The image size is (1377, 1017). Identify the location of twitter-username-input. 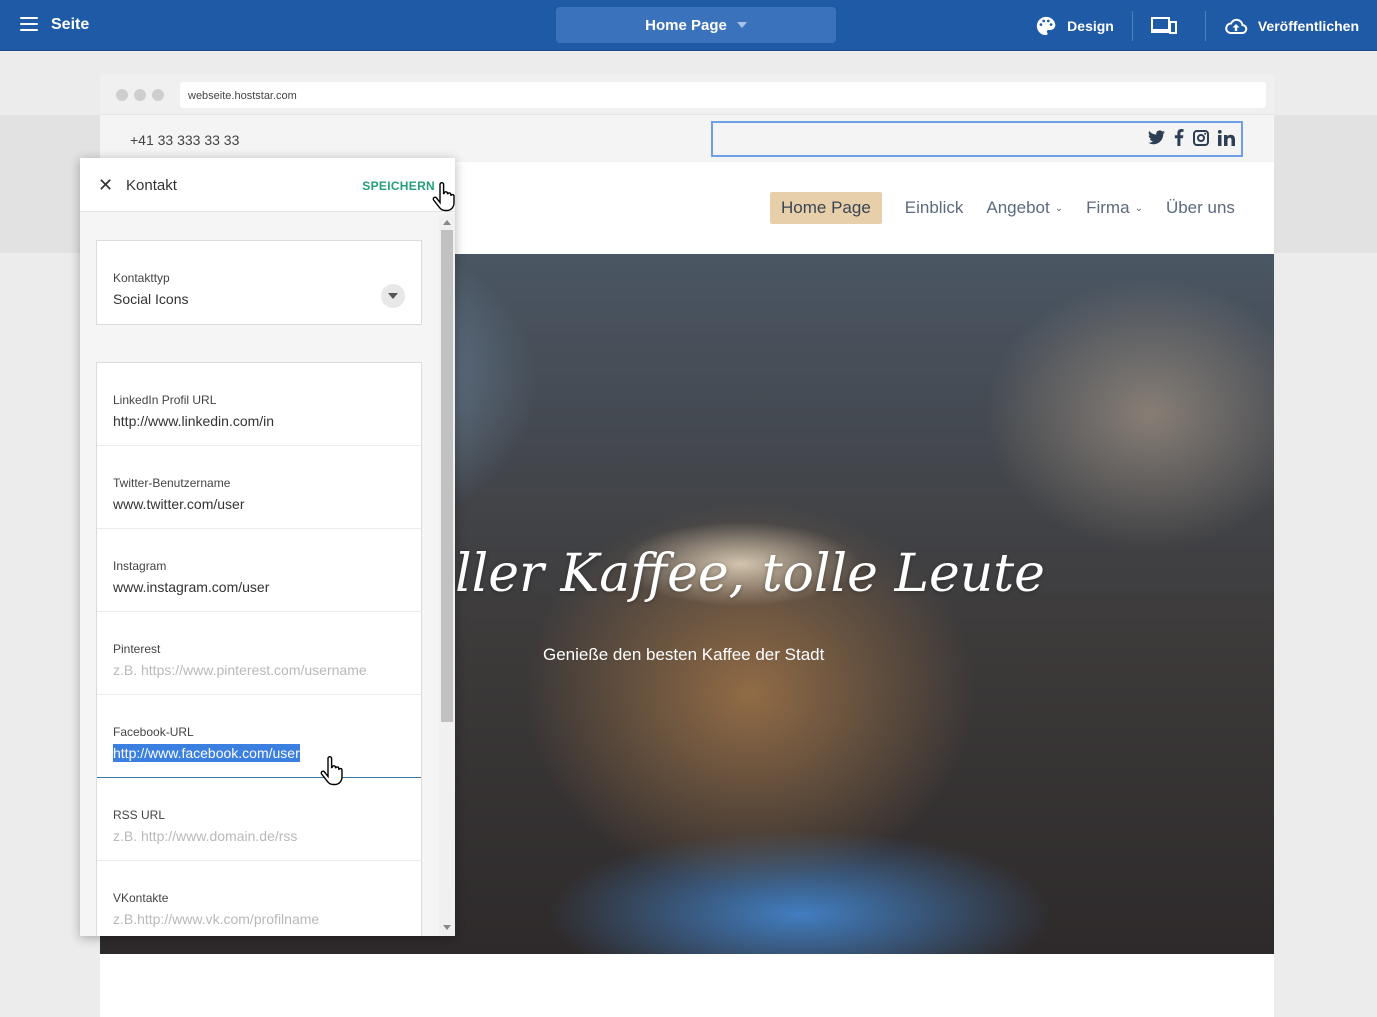
(258, 504).